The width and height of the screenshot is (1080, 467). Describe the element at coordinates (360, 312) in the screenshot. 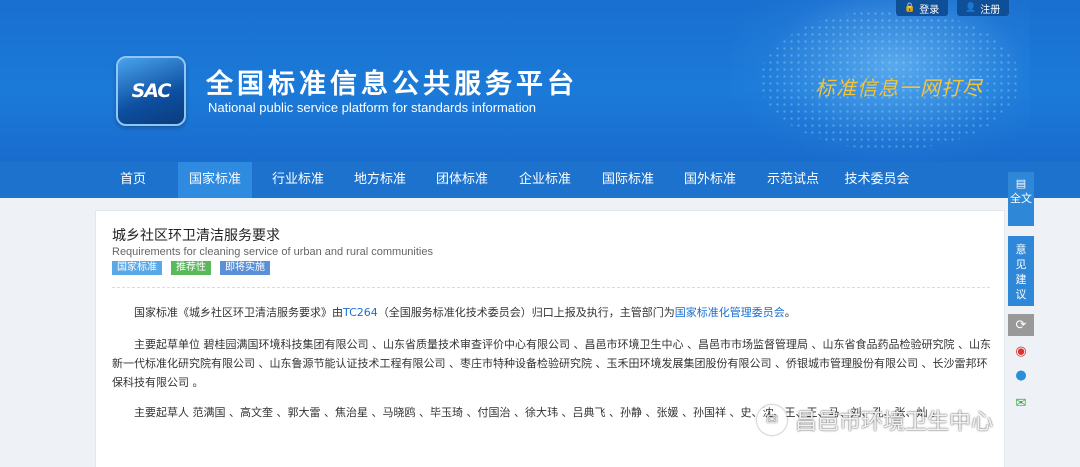

I see `tc-link: TC264` at that location.